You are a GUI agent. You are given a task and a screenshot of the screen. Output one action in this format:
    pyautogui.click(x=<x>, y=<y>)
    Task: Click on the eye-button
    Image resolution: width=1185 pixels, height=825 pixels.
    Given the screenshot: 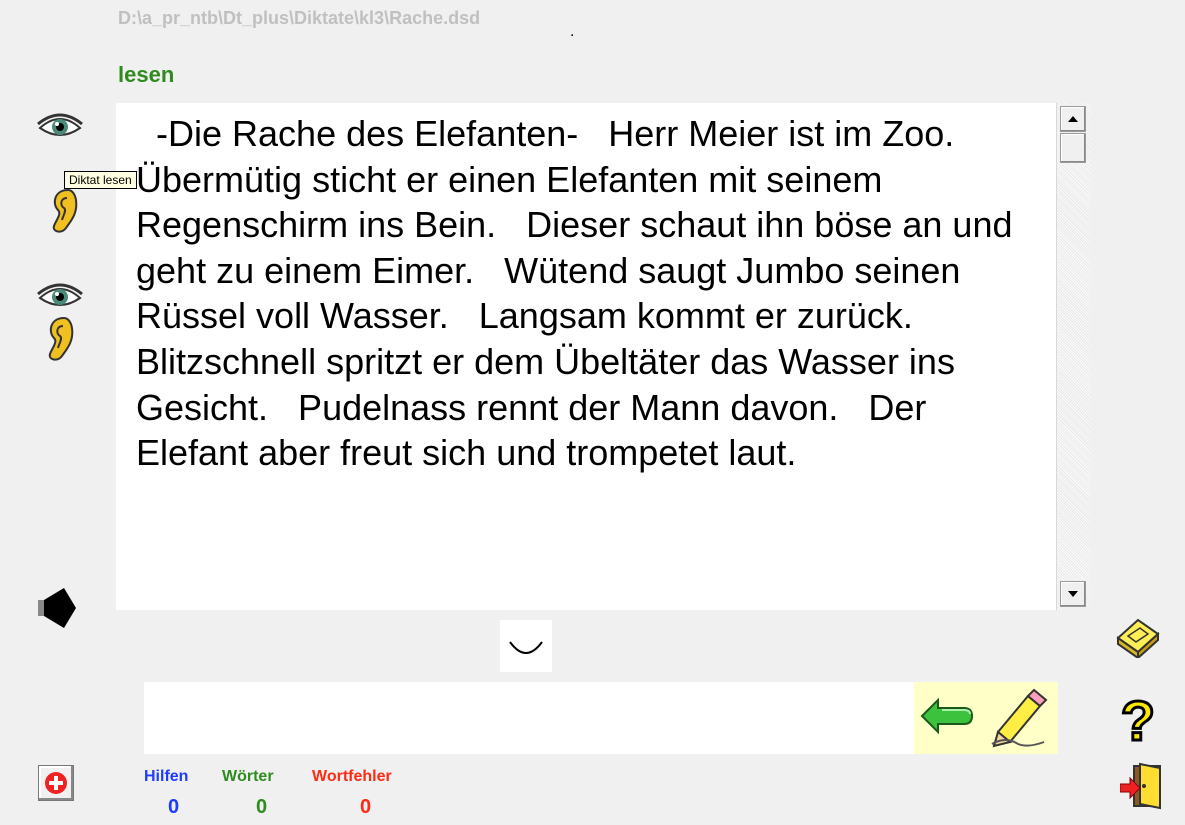 What is the action you would take?
    pyautogui.click(x=60, y=128)
    